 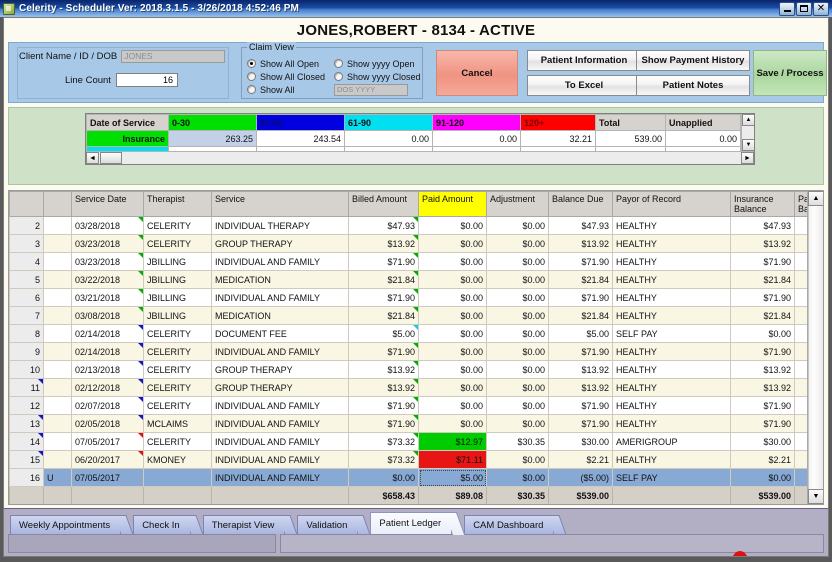 What do you see at coordinates (26, 261) in the screenshot?
I see `row-index-cell: 4` at bounding box center [26, 261].